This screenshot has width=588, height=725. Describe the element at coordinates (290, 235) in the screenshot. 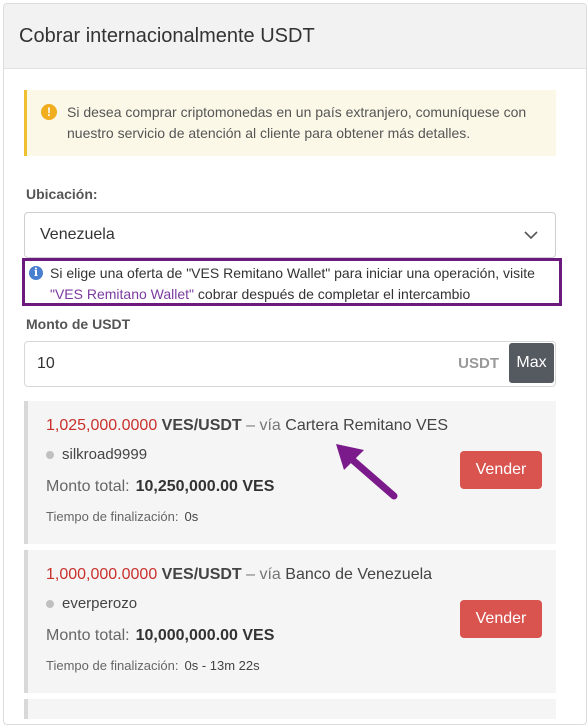

I see `location-select: Venezuela` at that location.